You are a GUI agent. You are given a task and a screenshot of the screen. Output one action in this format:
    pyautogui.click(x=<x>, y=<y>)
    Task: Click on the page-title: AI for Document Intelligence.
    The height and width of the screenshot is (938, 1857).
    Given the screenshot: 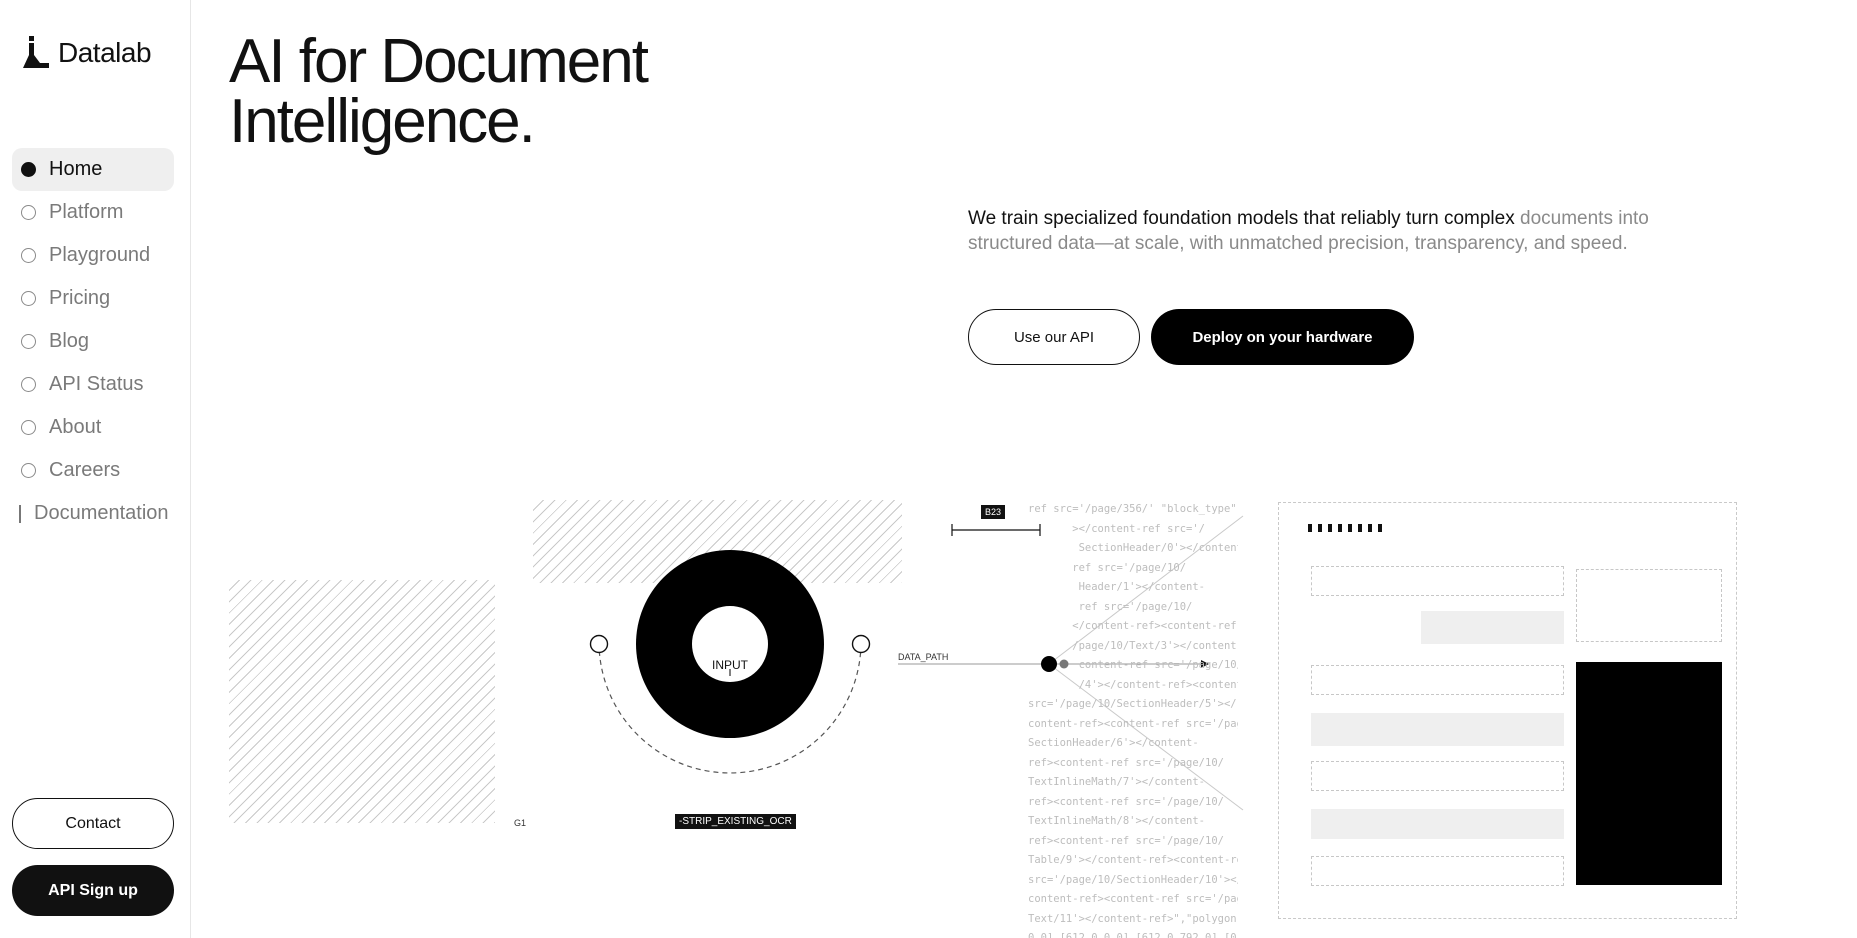 What is the action you would take?
    pyautogui.click(x=509, y=92)
    